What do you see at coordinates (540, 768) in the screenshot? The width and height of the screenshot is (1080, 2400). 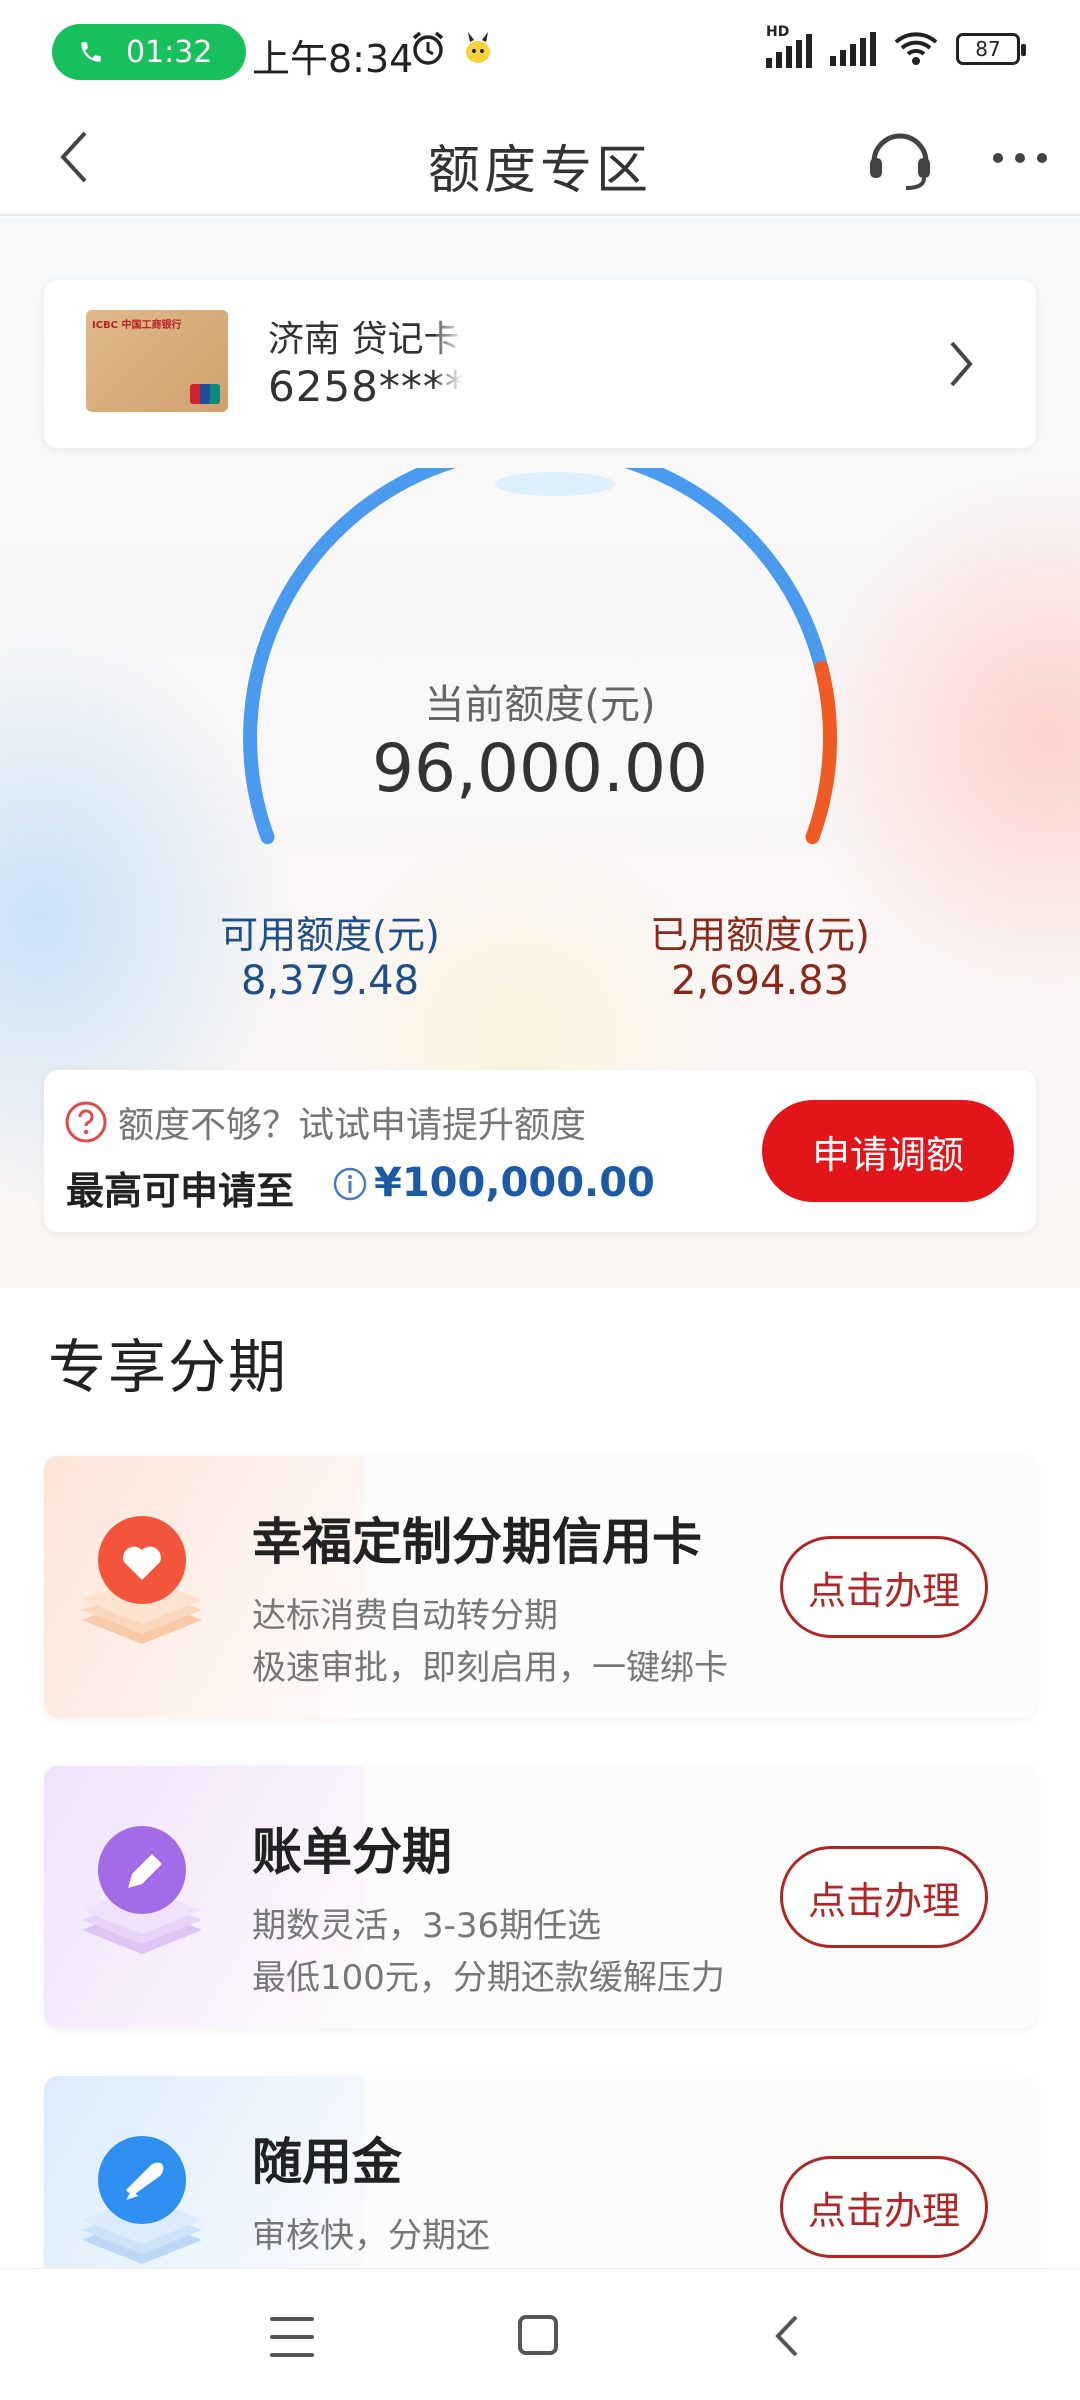 I see `current-limit-value: 96,000.00` at bounding box center [540, 768].